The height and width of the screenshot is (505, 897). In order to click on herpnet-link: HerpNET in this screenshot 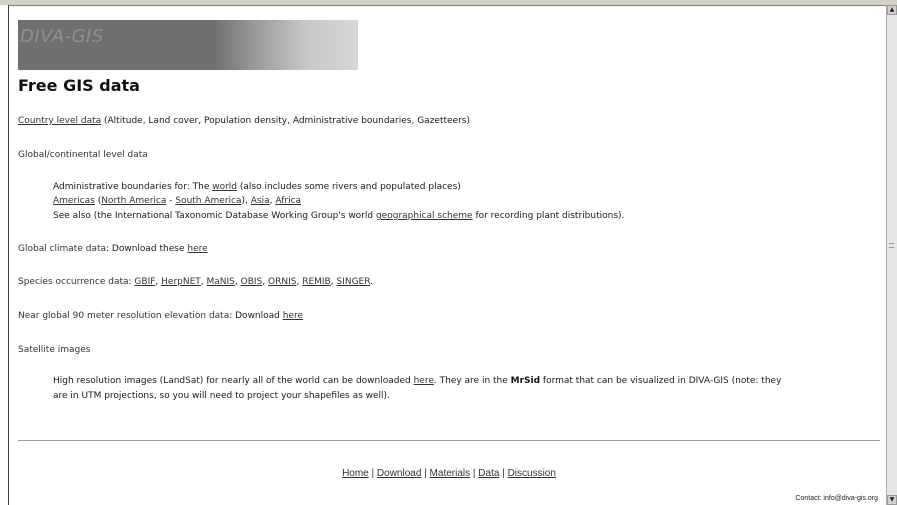, I will do `click(181, 282)`.